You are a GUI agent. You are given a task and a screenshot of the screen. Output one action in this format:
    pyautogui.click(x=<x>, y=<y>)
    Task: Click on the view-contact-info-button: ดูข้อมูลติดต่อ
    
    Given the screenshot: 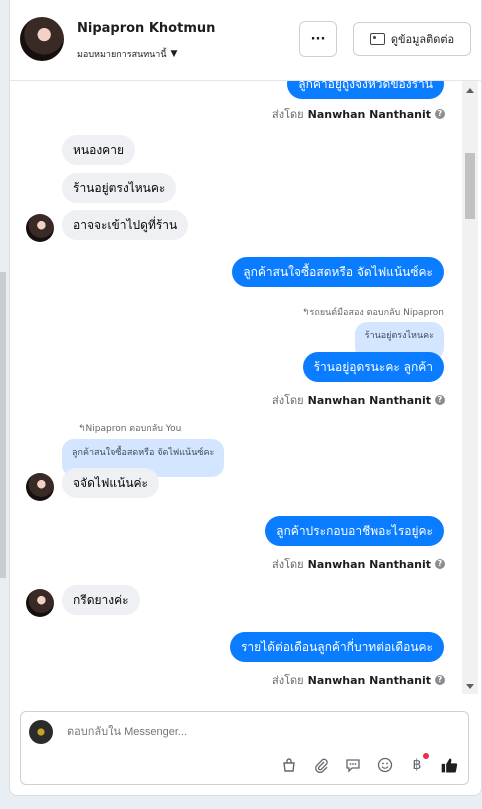 What is the action you would take?
    pyautogui.click(x=412, y=39)
    